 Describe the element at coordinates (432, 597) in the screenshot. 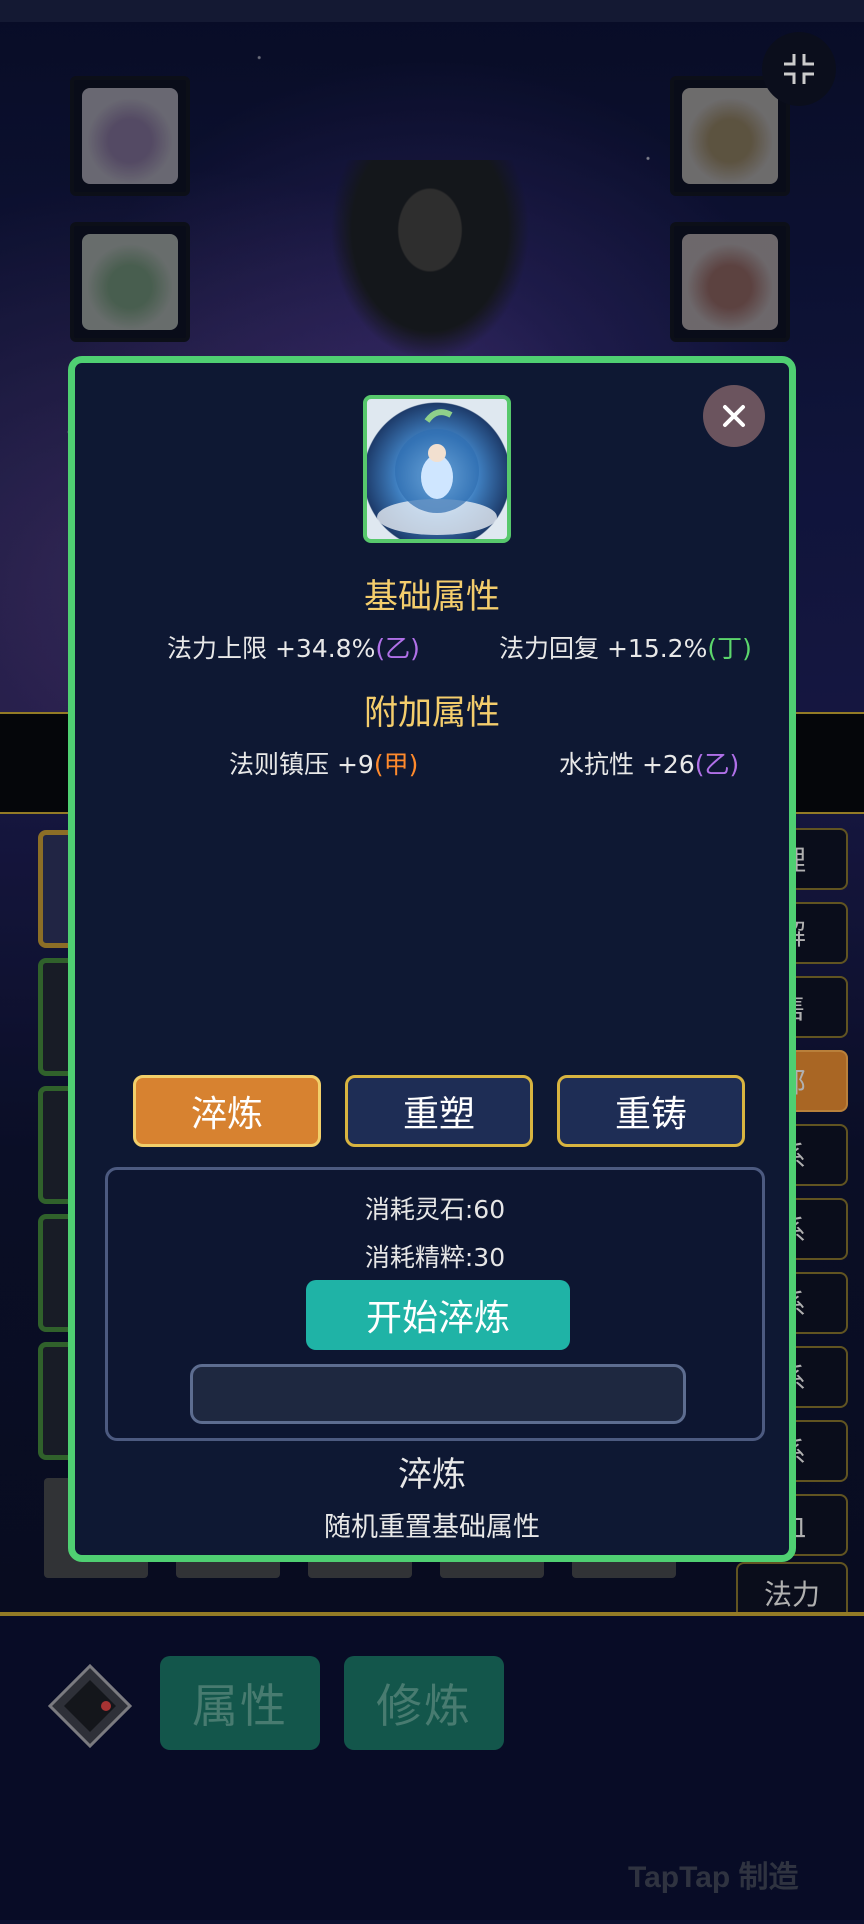

I see `base-attributes-title: 基础属性` at that location.